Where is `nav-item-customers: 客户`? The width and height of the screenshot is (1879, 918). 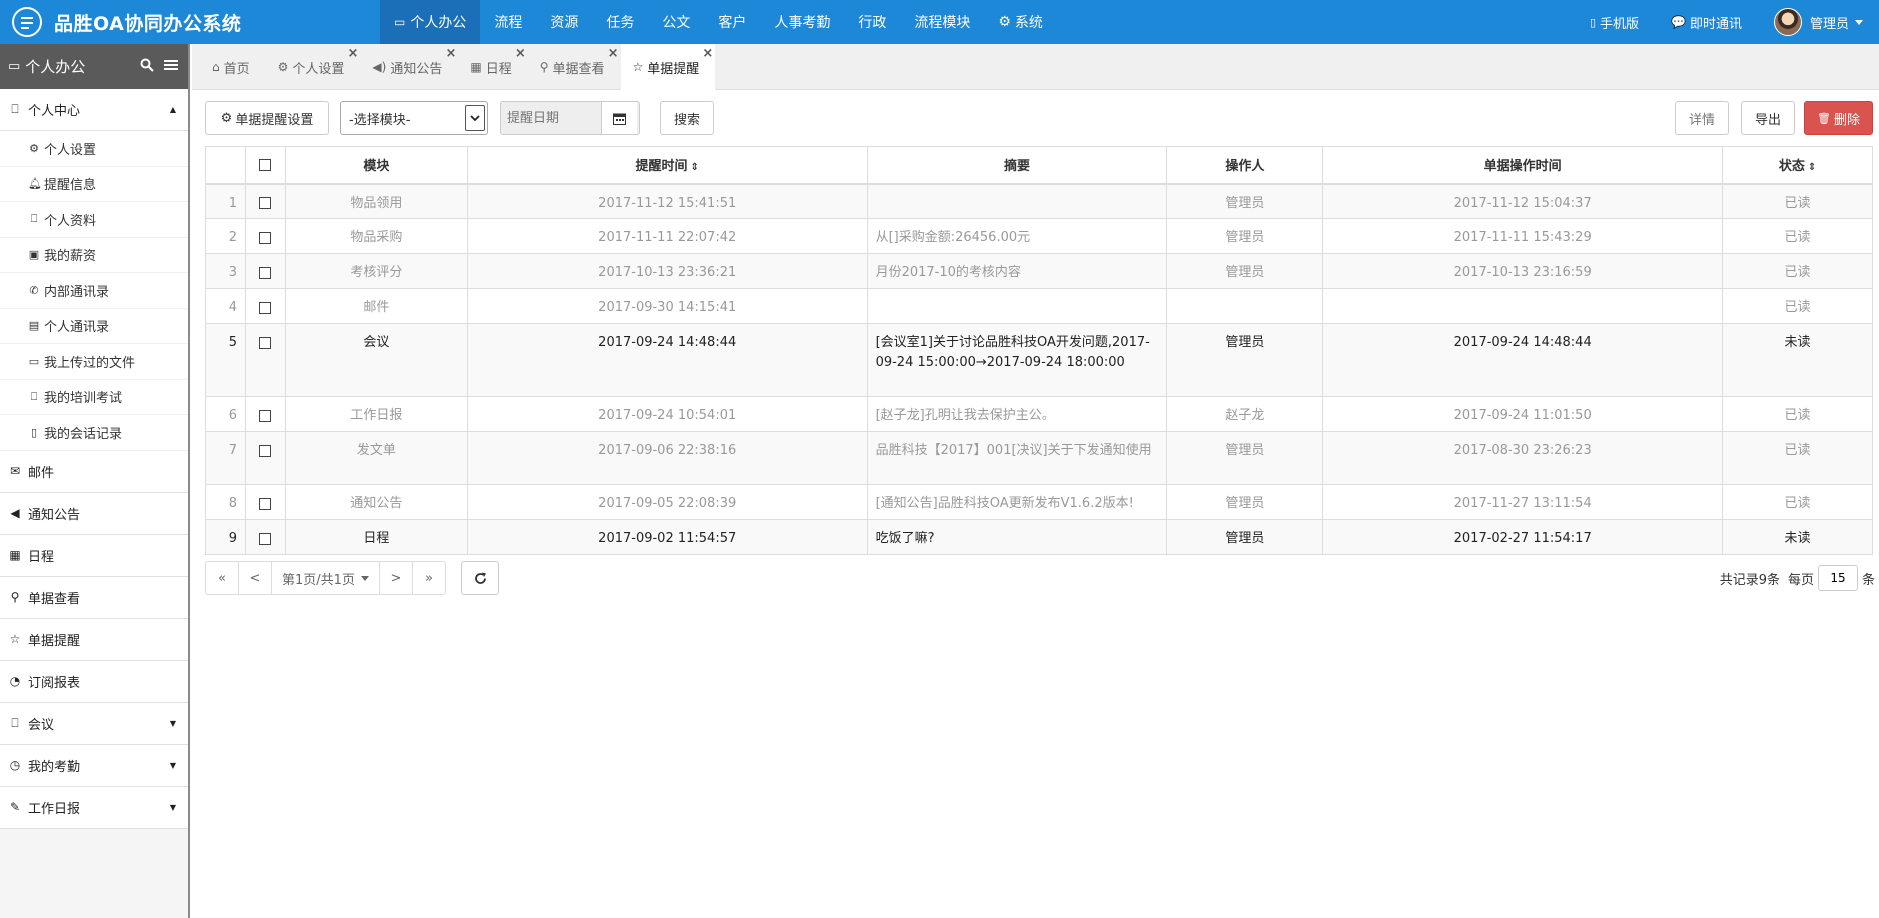 nav-item-customers: 客户 is located at coordinates (732, 22).